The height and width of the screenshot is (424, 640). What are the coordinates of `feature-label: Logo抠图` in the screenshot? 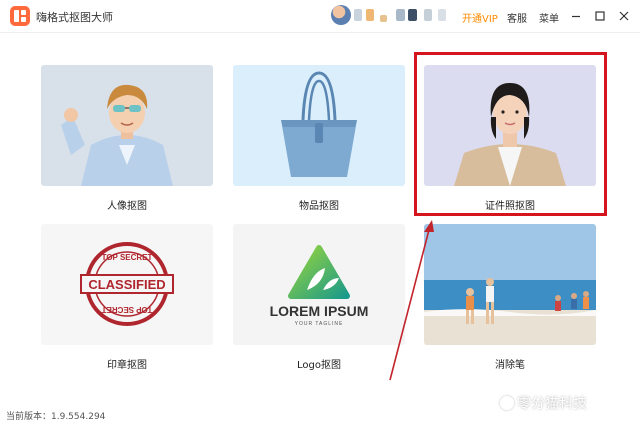 It's located at (319, 365).